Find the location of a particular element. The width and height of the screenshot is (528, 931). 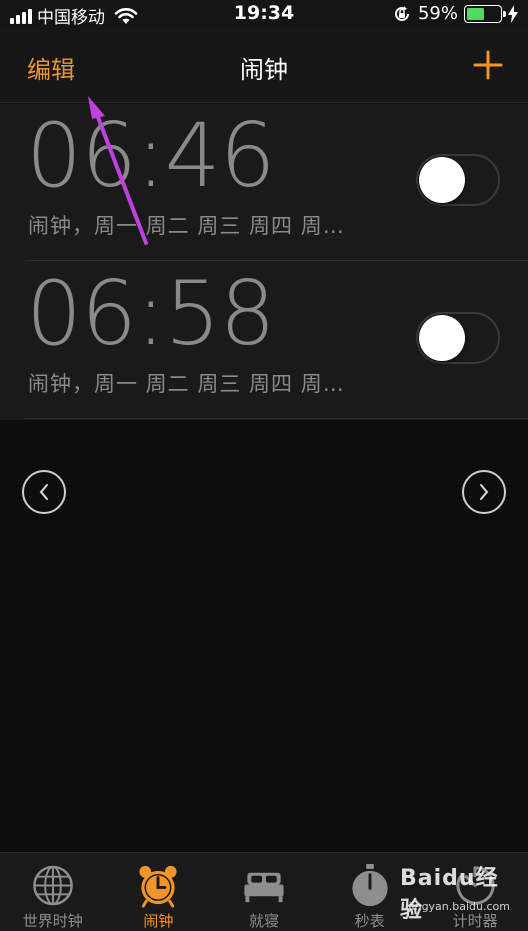

alarm-clock-icon is located at coordinates (158, 886).